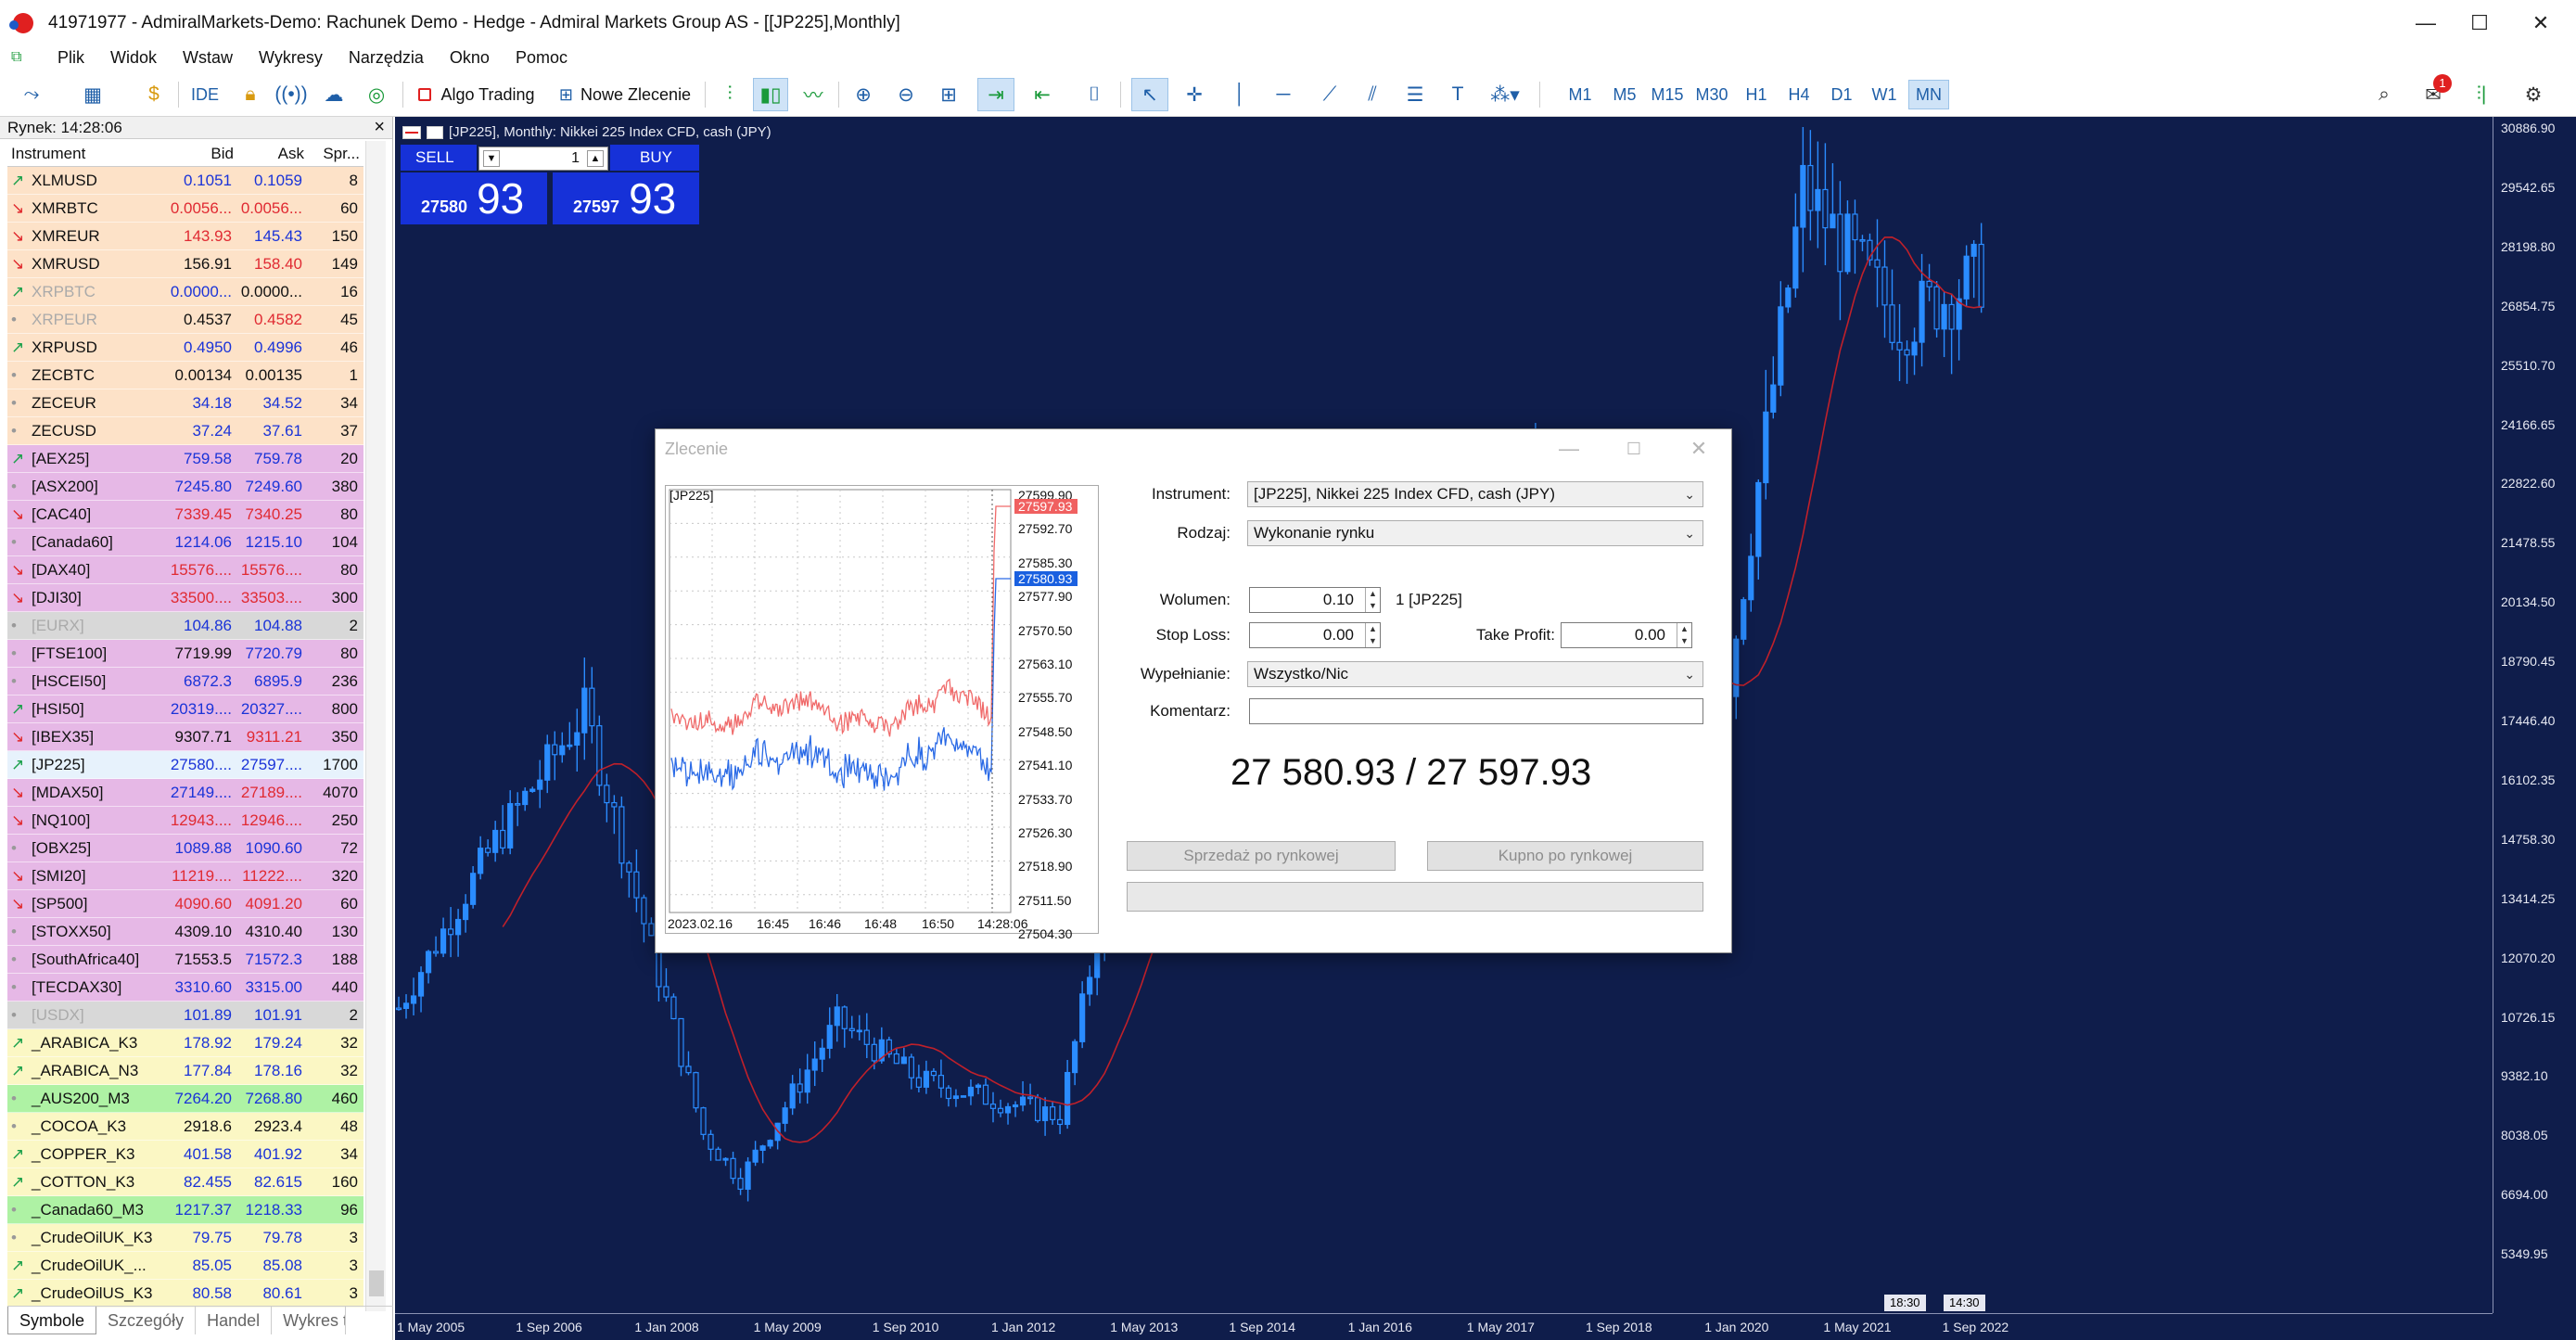 The height and width of the screenshot is (1340, 2576). What do you see at coordinates (185, 459) in the screenshot?
I see `market-watch-row: ↗ [AEX25] 759.58 759.78 20` at bounding box center [185, 459].